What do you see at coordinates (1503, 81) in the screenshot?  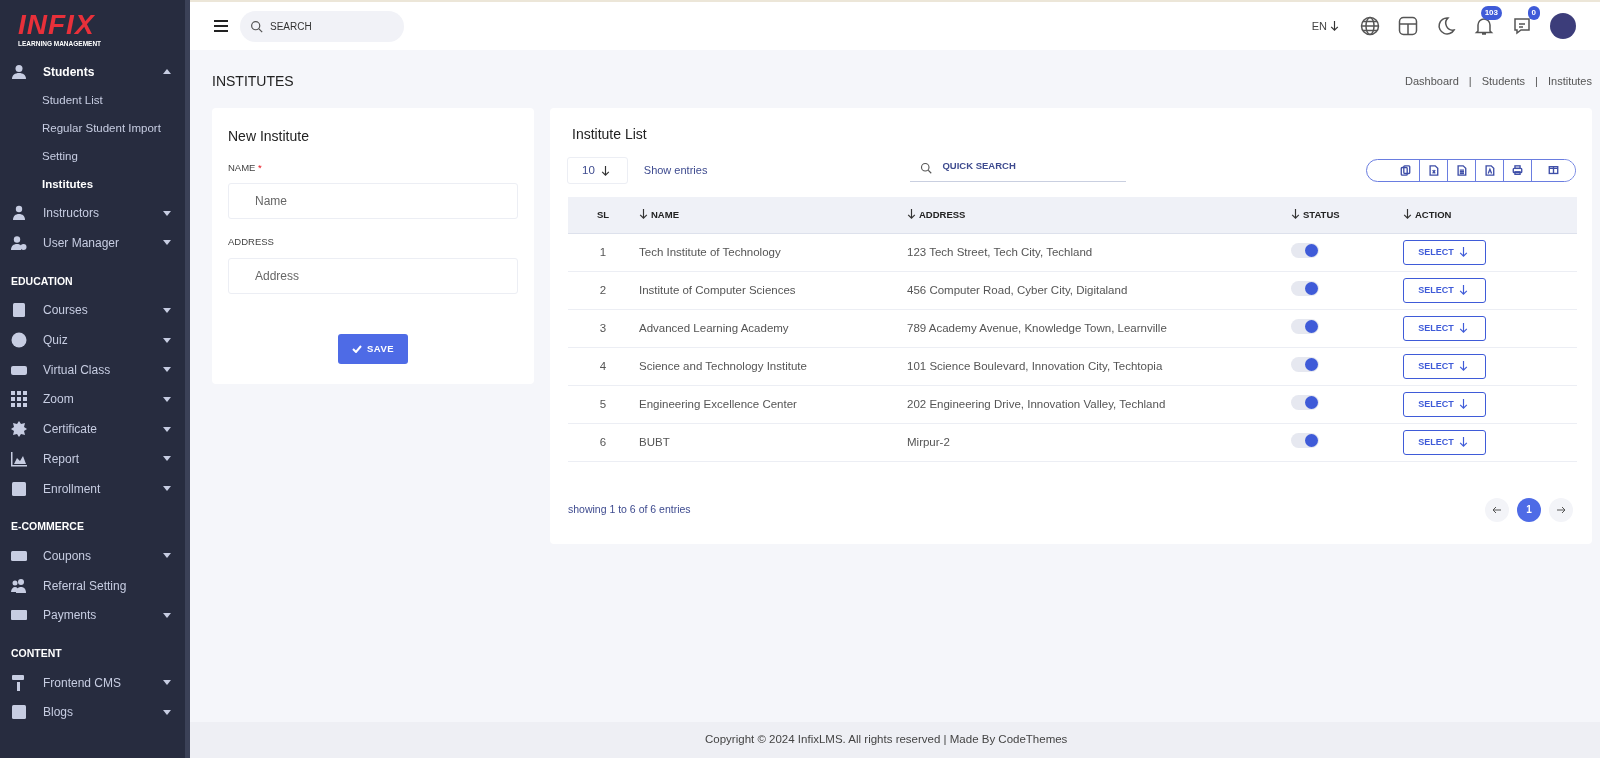 I see `breadcrumb-link: Students` at bounding box center [1503, 81].